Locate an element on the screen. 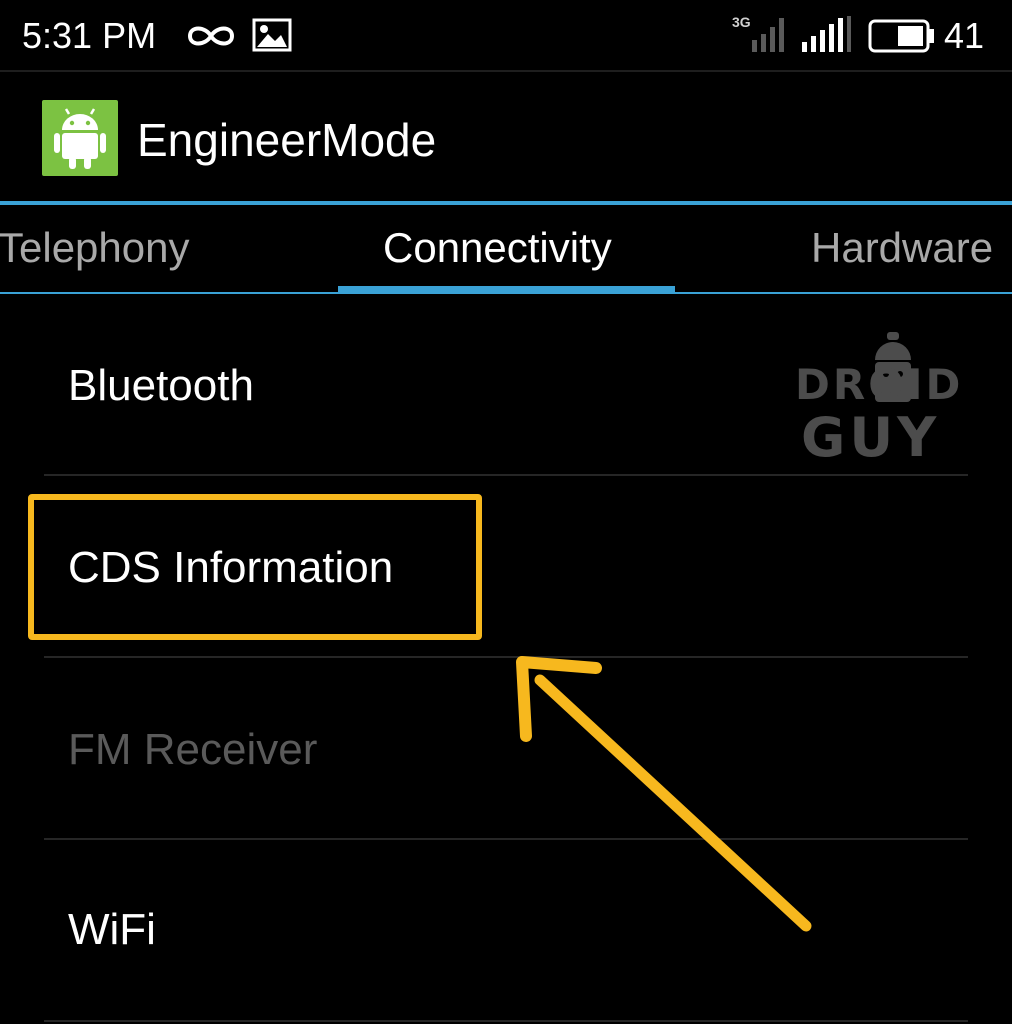 Image resolution: width=1012 pixels, height=1024 pixels. action-bar: EngineerMode is located at coordinates (506, 137).